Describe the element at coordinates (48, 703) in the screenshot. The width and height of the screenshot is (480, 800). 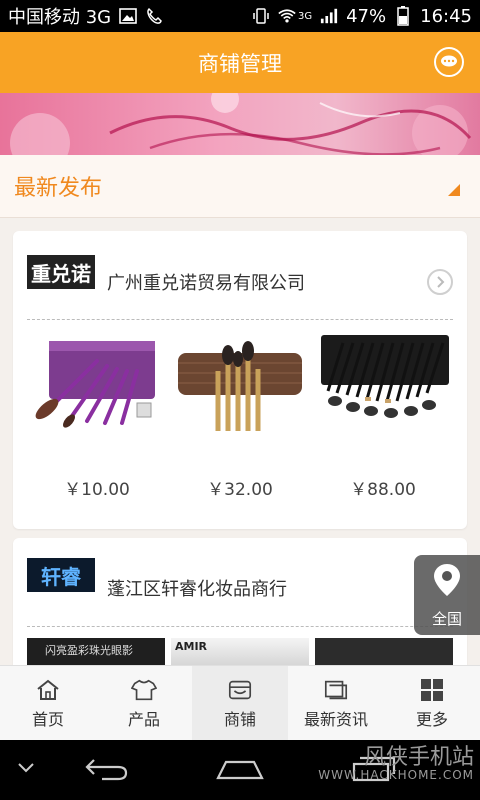
I see `nav-home: 首页` at that location.